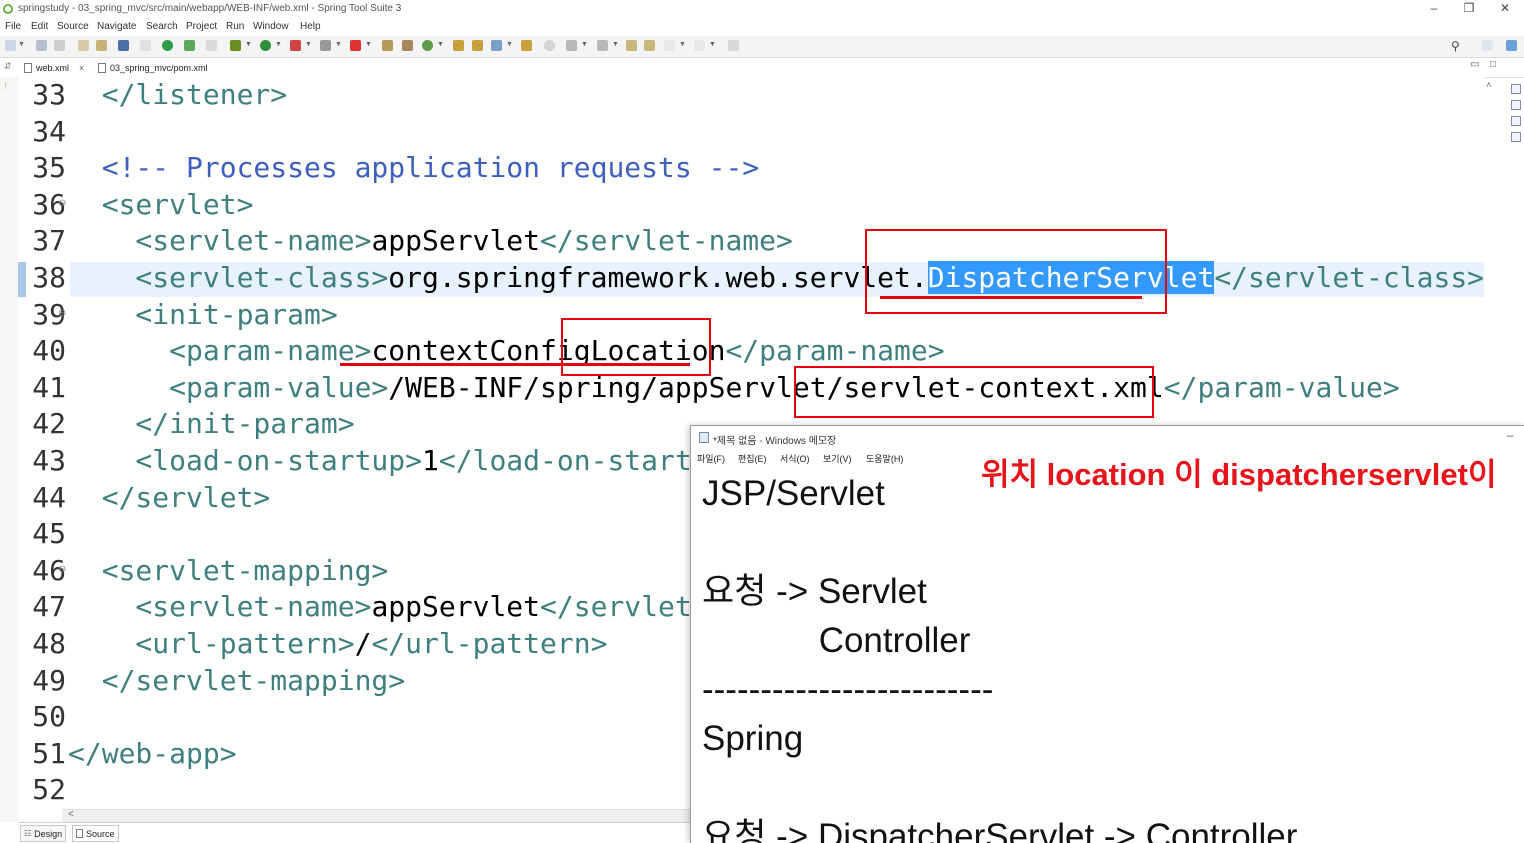 The image size is (1524, 843). I want to click on menu-edit: Edit, so click(39, 26).